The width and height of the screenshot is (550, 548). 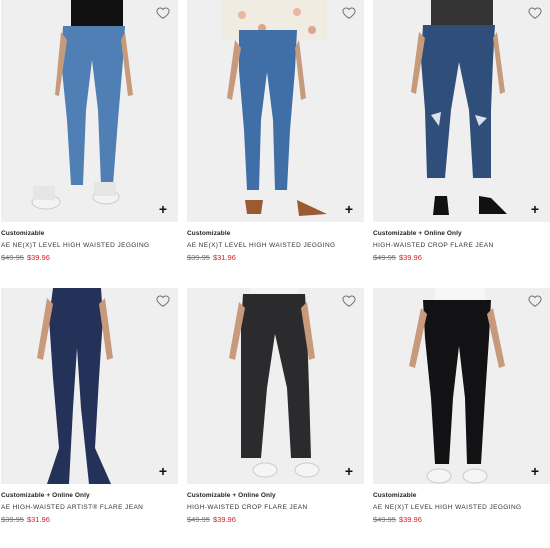 I want to click on product-name: AE High-Waisted Artist® Flare Jean, so click(x=89, y=507).